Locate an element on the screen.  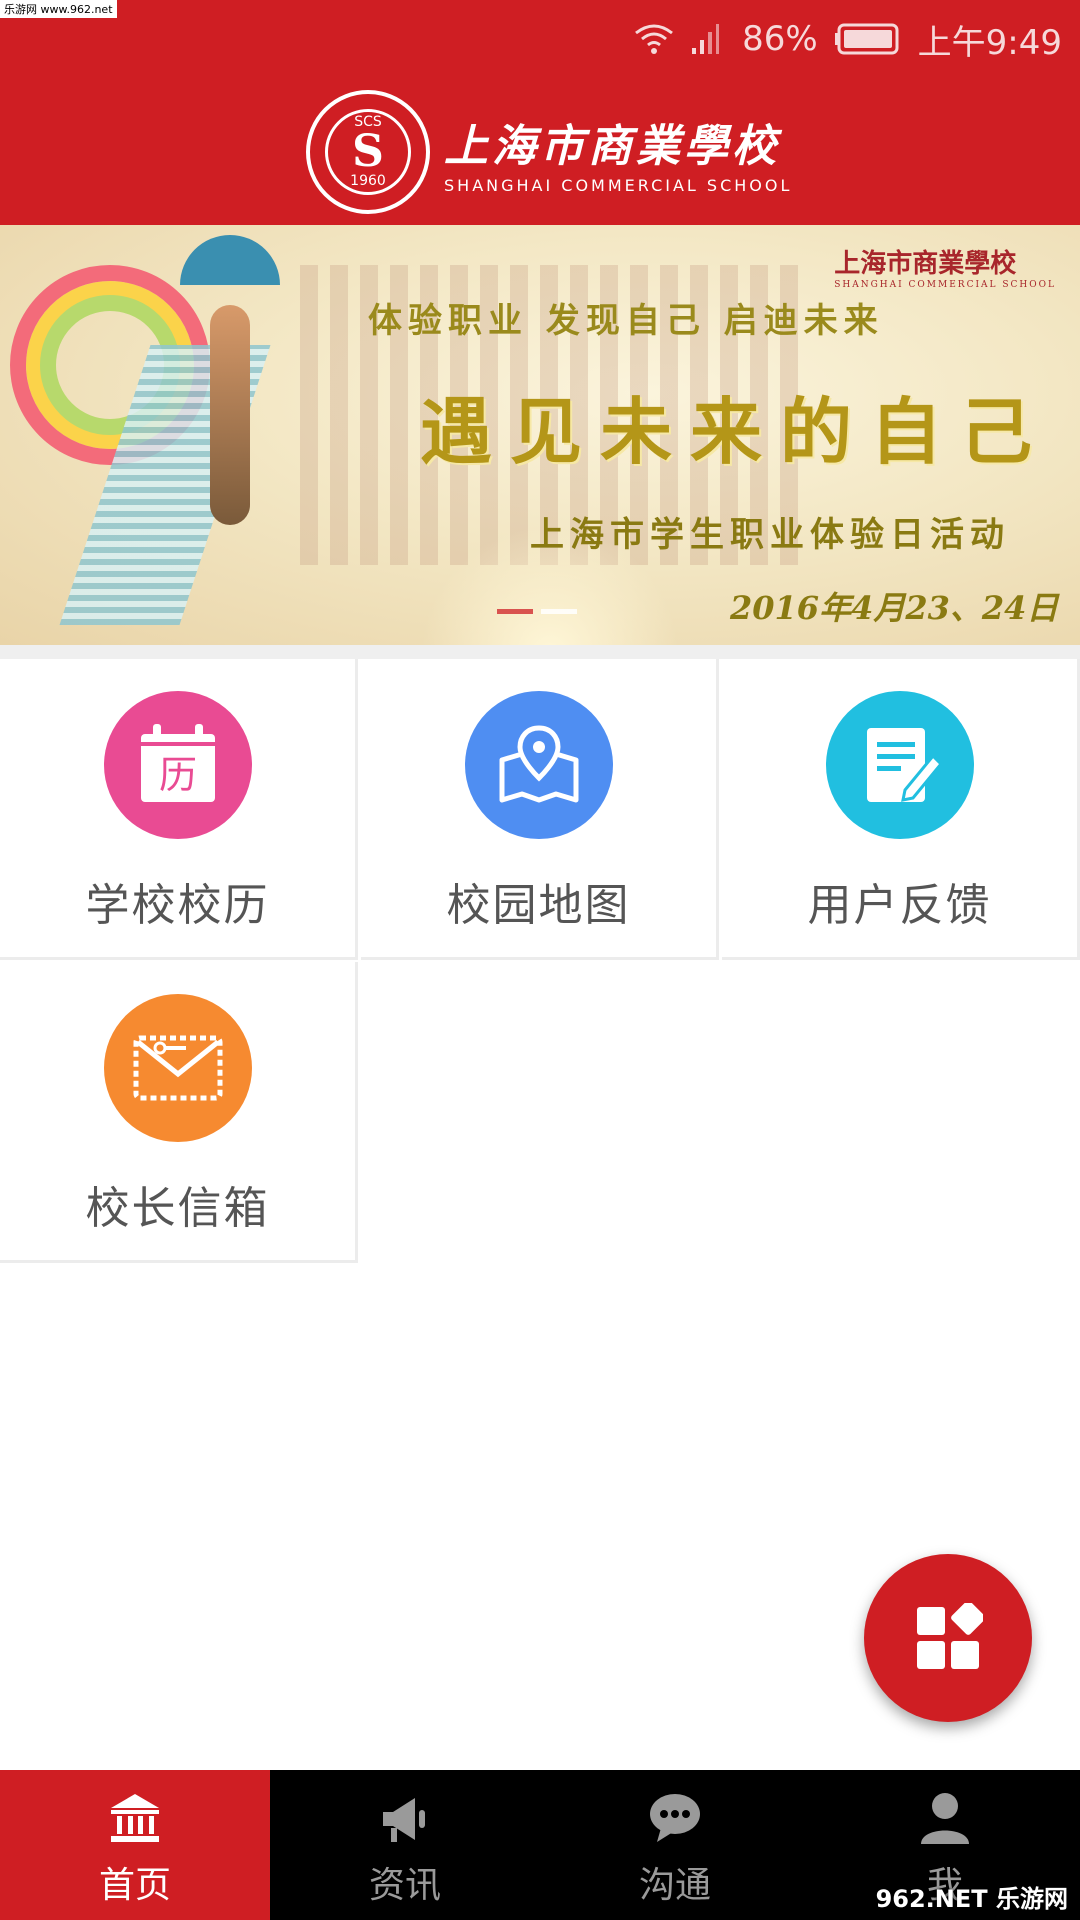
grid-item-feedback: 用户反馈 is located at coordinates (901, 809).